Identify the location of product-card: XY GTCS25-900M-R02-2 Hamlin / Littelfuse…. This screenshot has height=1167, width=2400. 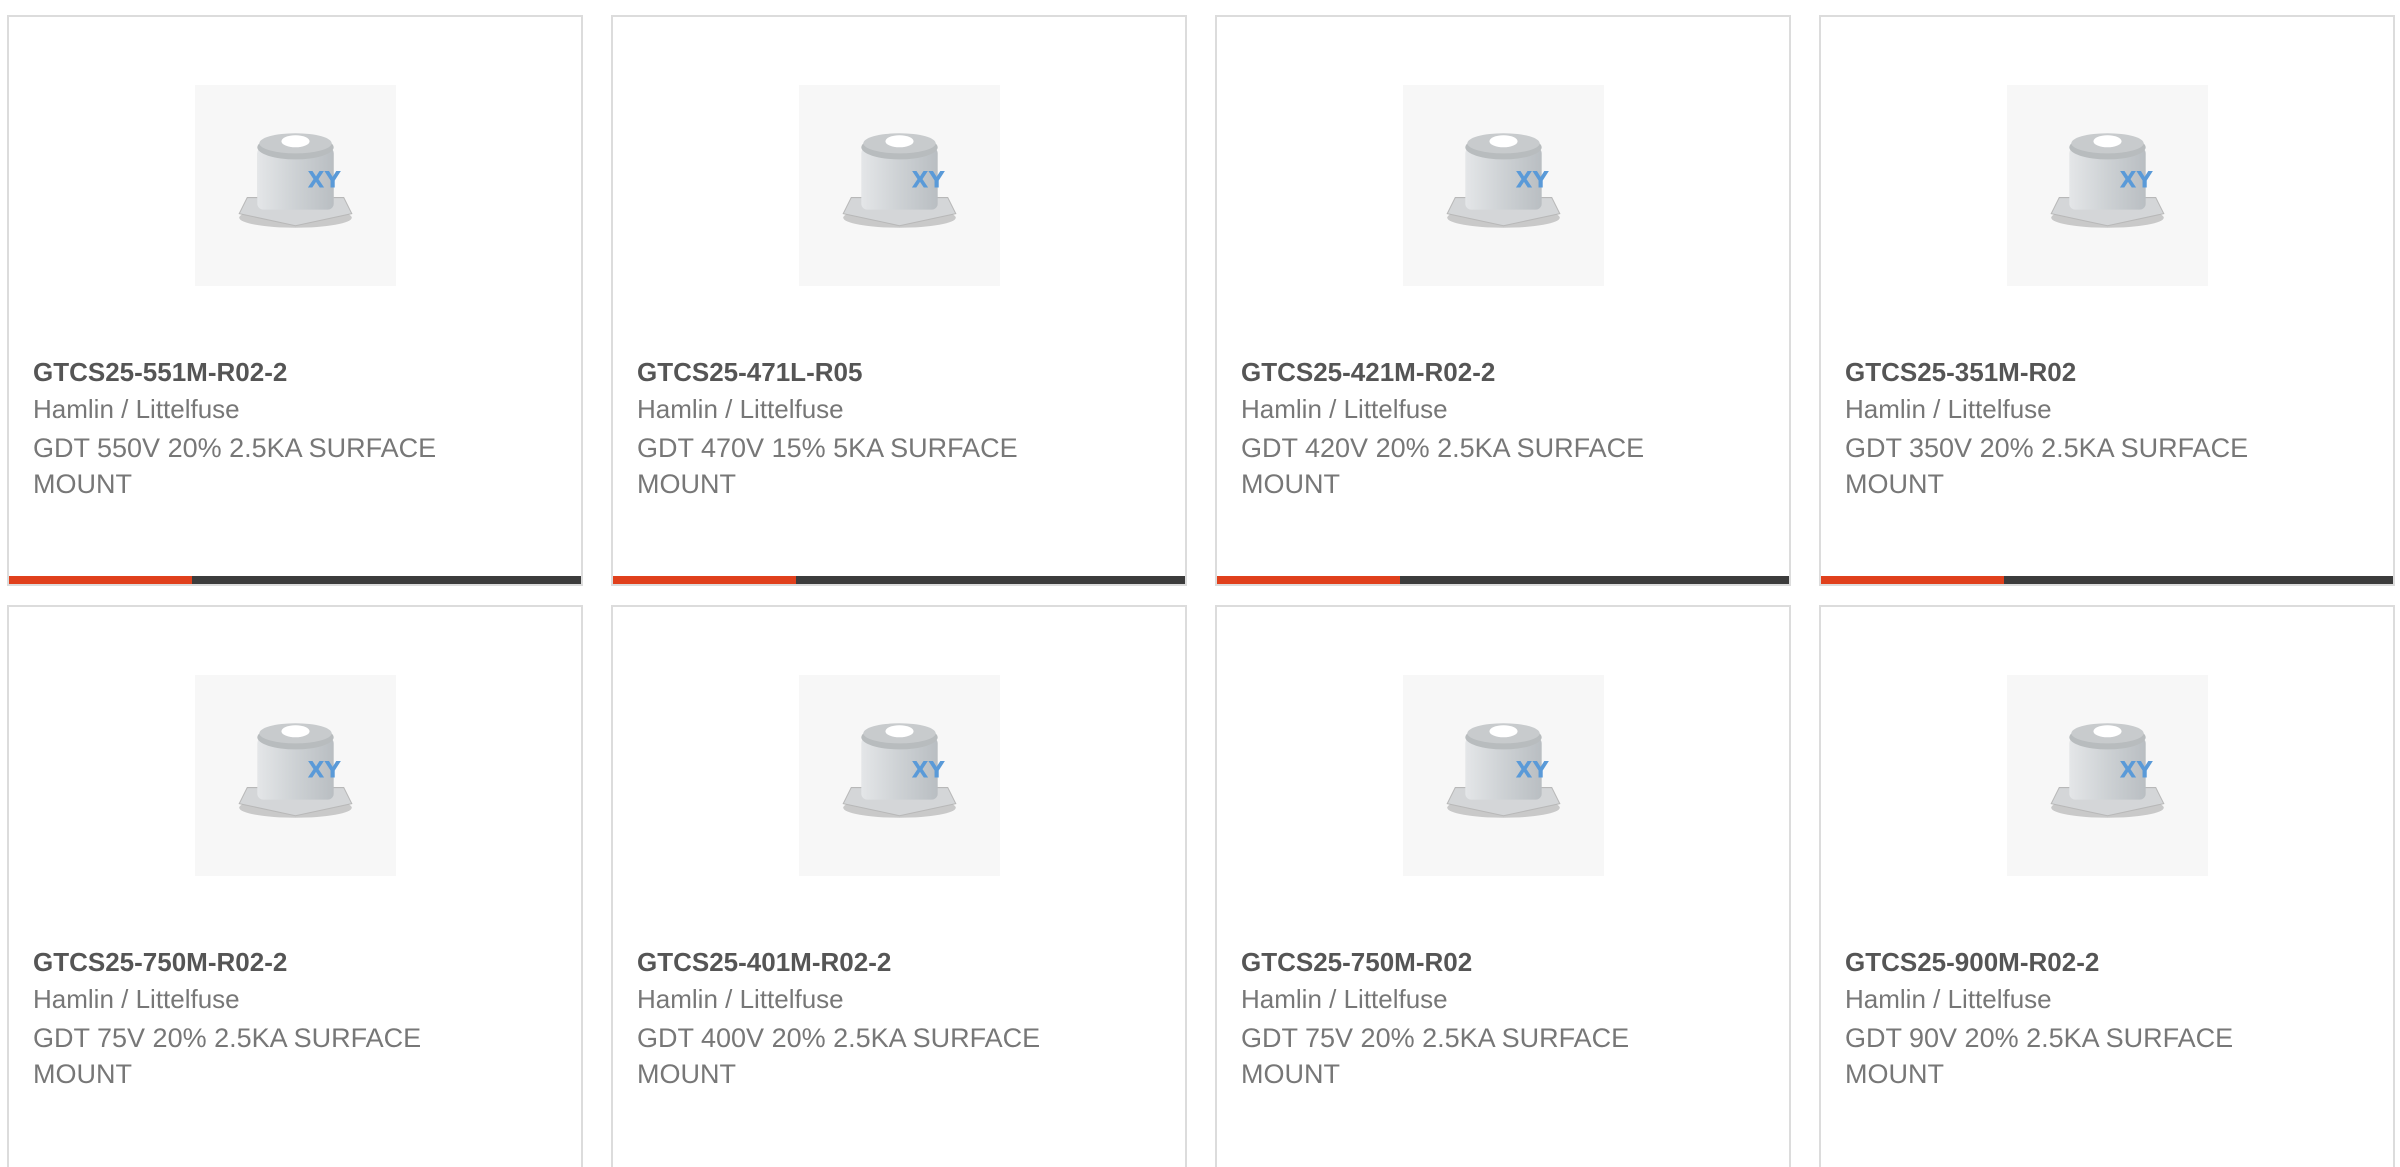
(2107, 886).